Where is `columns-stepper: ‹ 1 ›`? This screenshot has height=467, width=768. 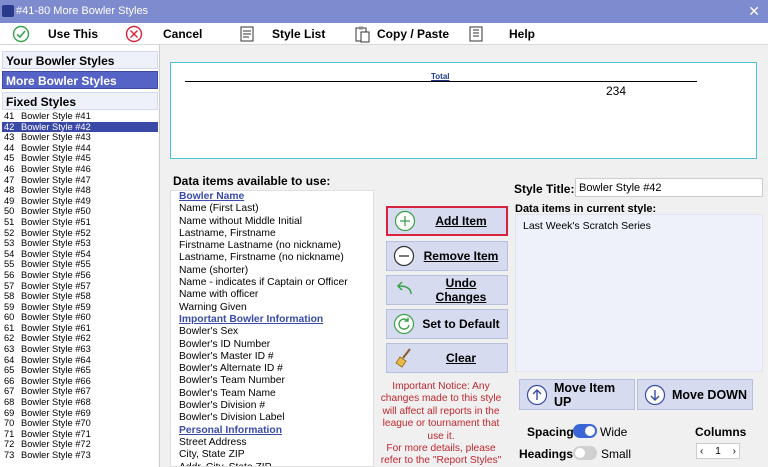
columns-stepper: ‹ 1 › is located at coordinates (718, 451).